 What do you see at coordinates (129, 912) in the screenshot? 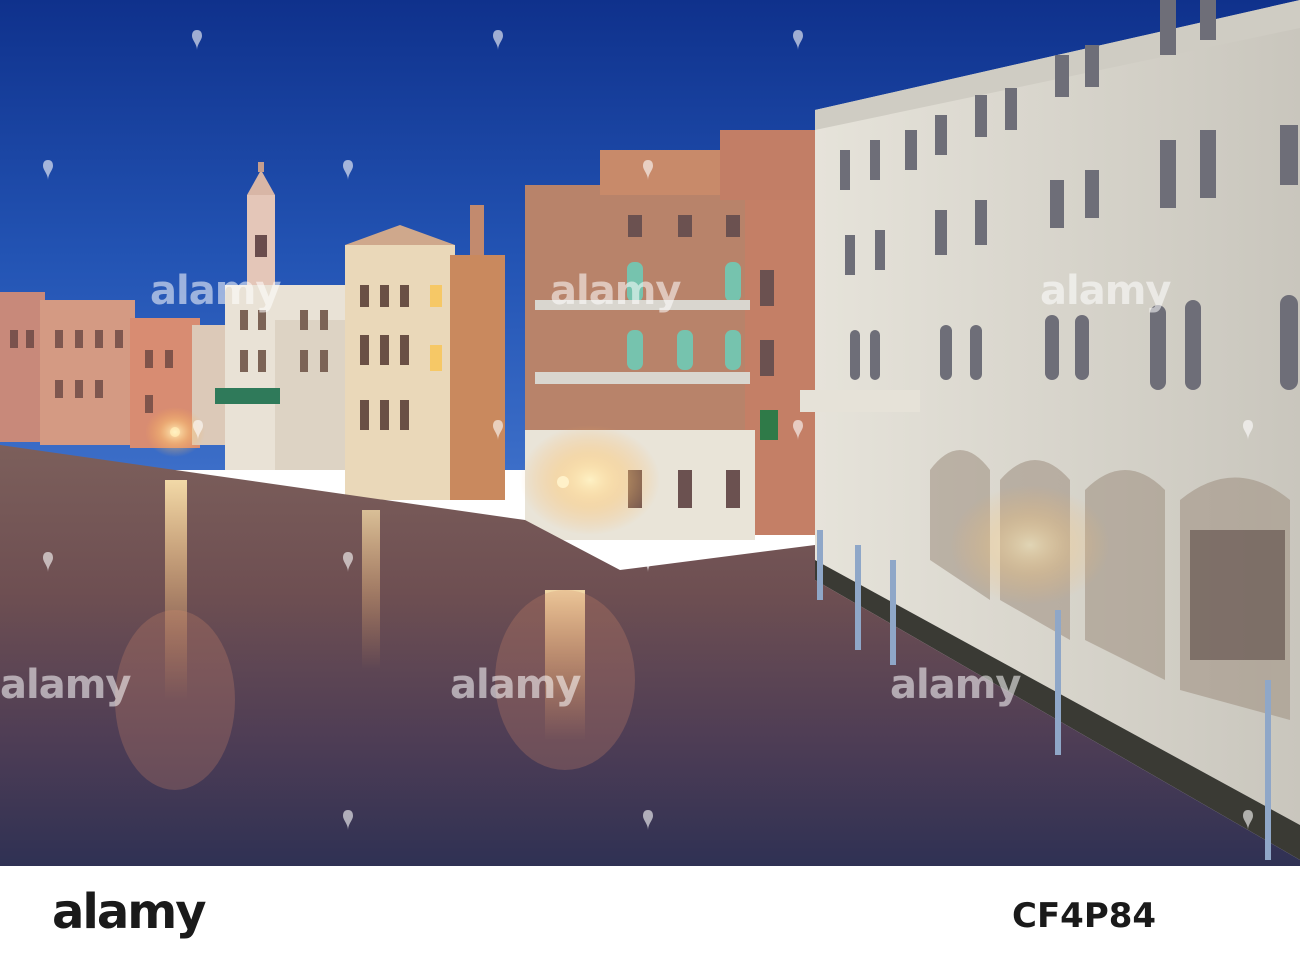
I see `footer-logo: alamy` at bounding box center [129, 912].